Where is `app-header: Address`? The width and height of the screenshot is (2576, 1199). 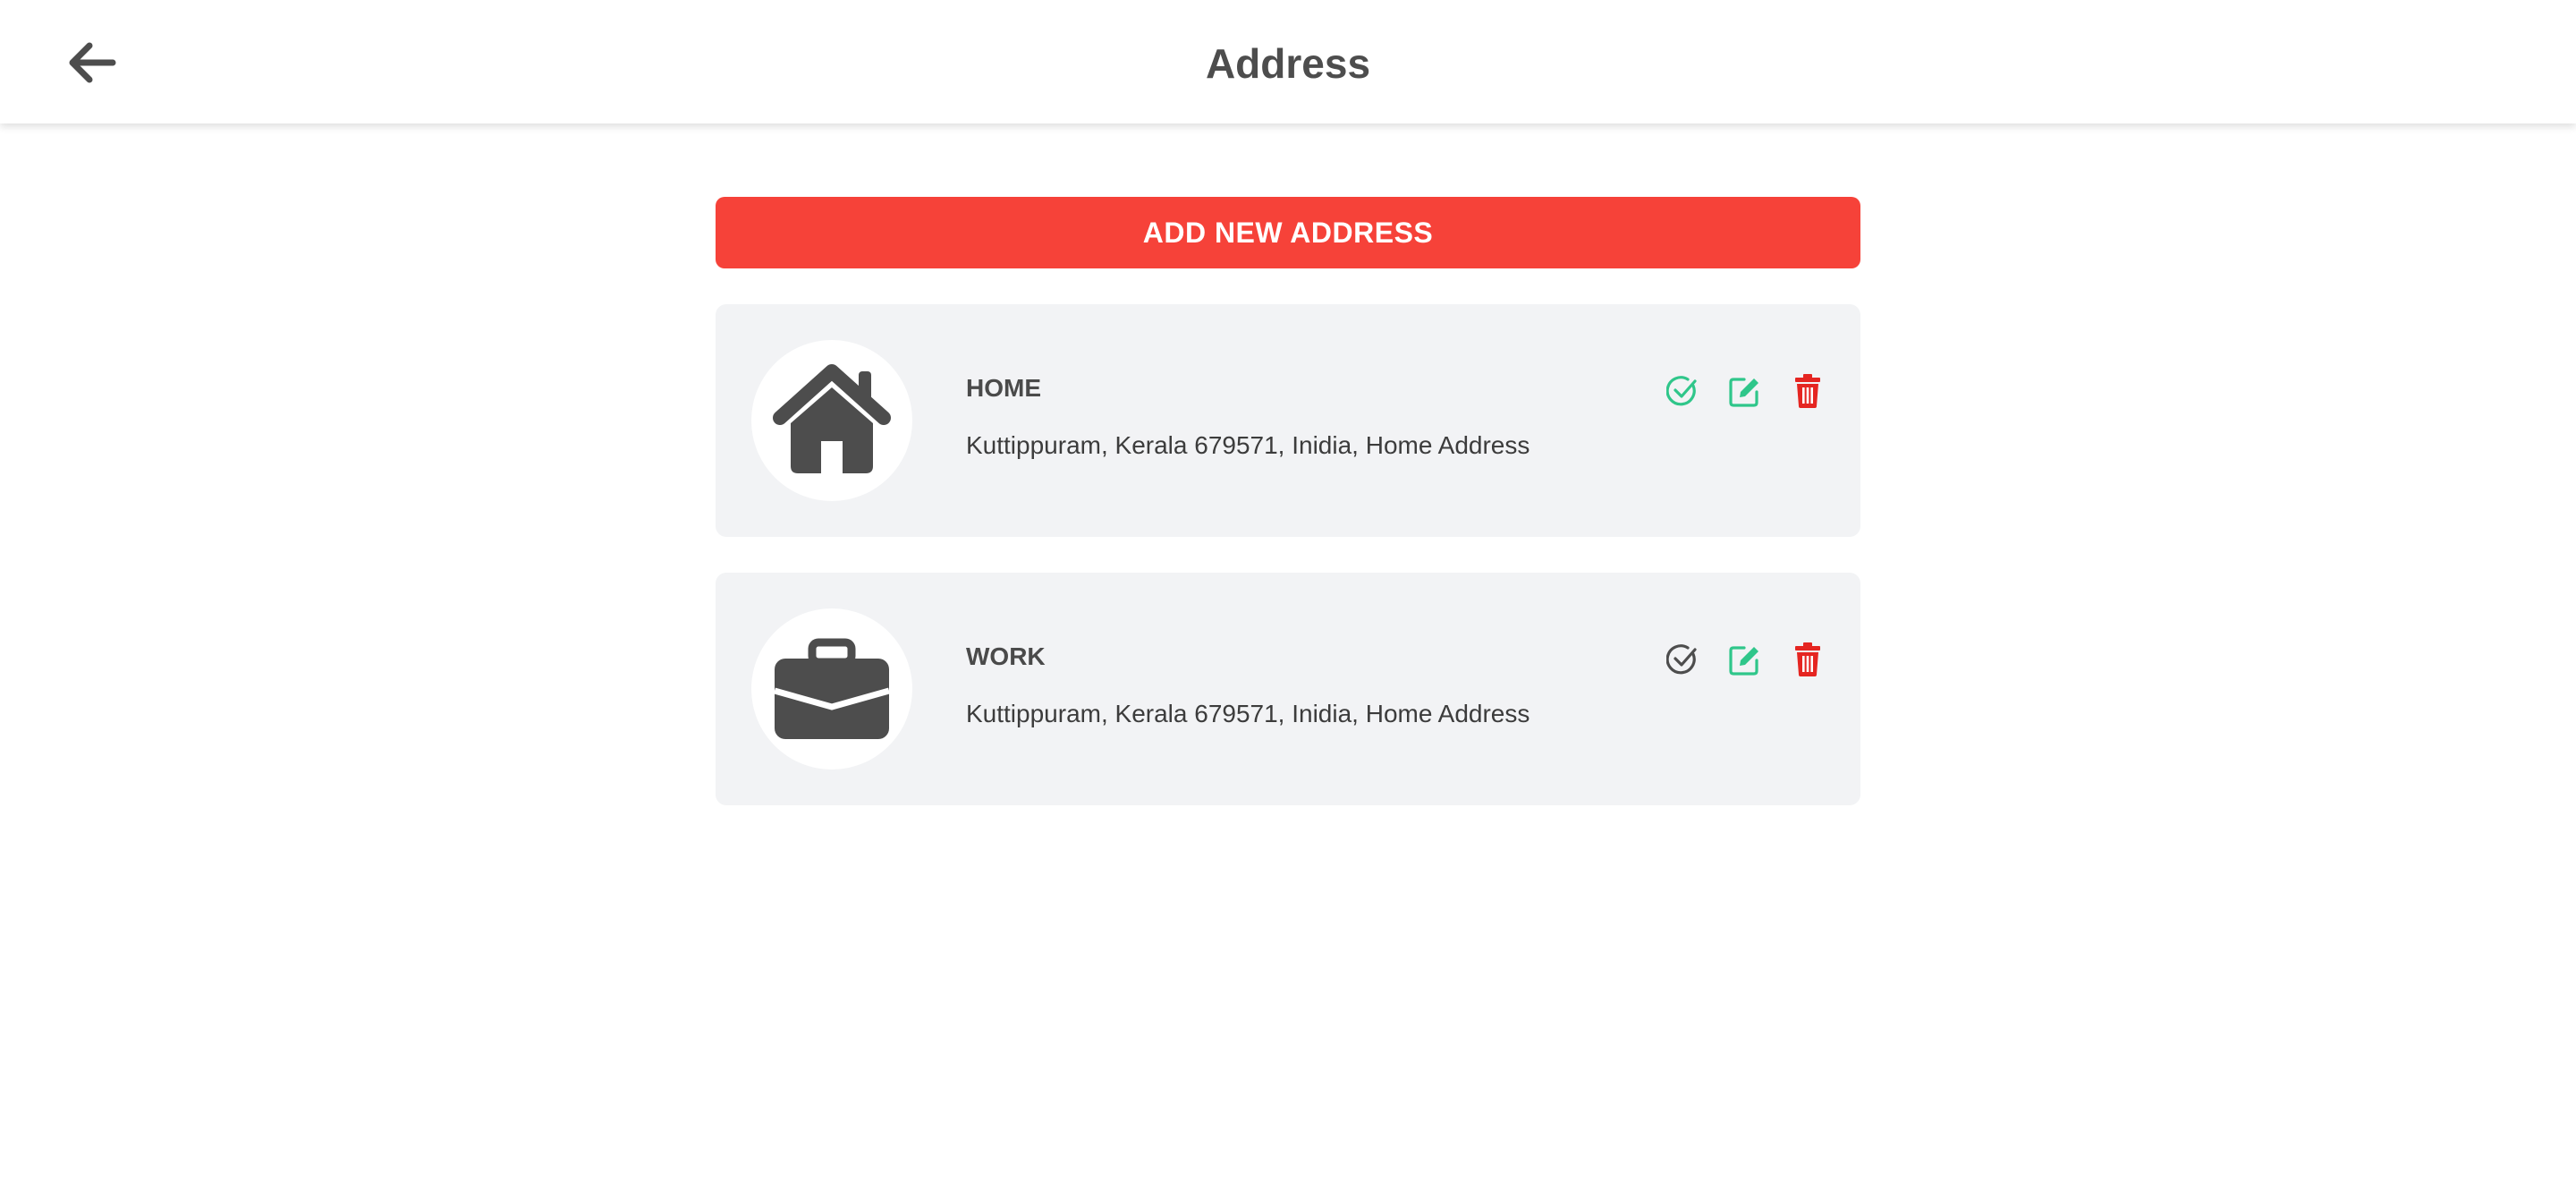 app-header: Address is located at coordinates (1288, 61).